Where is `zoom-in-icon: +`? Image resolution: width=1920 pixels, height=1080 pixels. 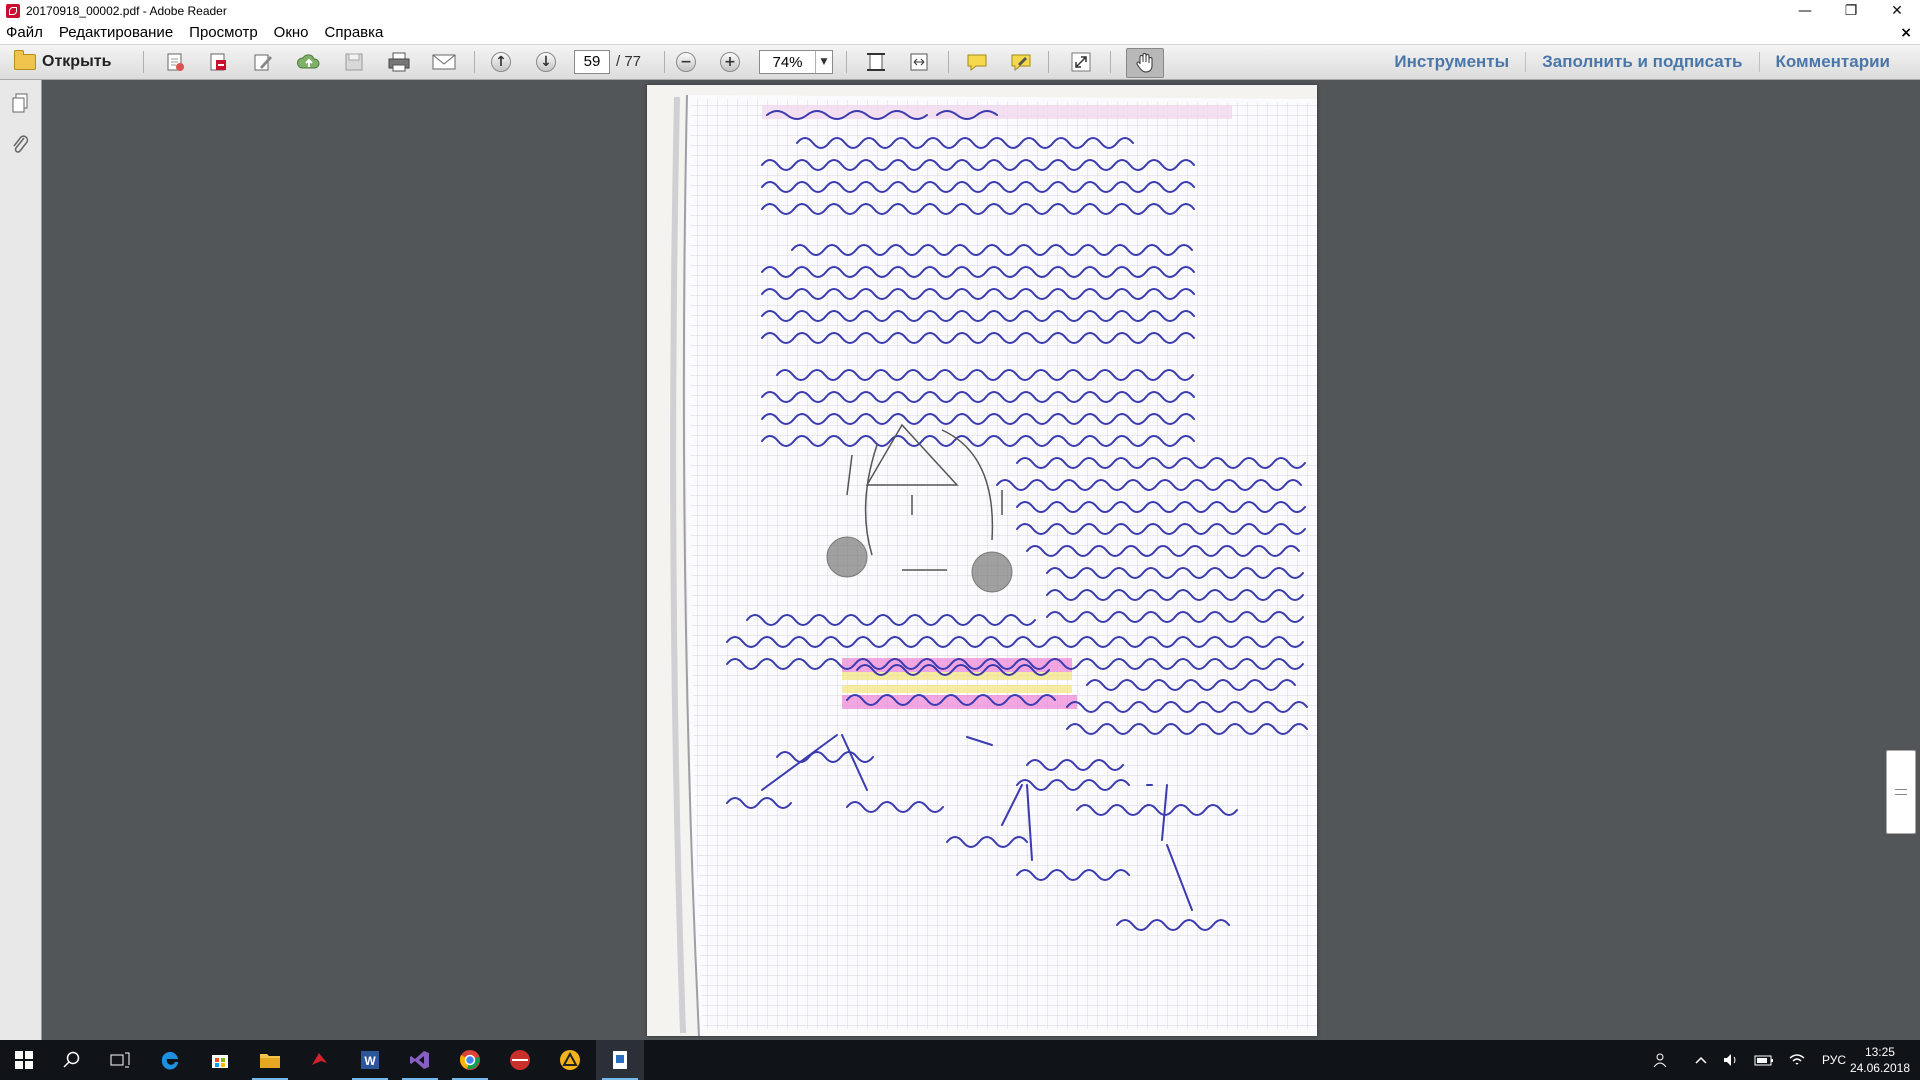 zoom-in-icon: + is located at coordinates (730, 62).